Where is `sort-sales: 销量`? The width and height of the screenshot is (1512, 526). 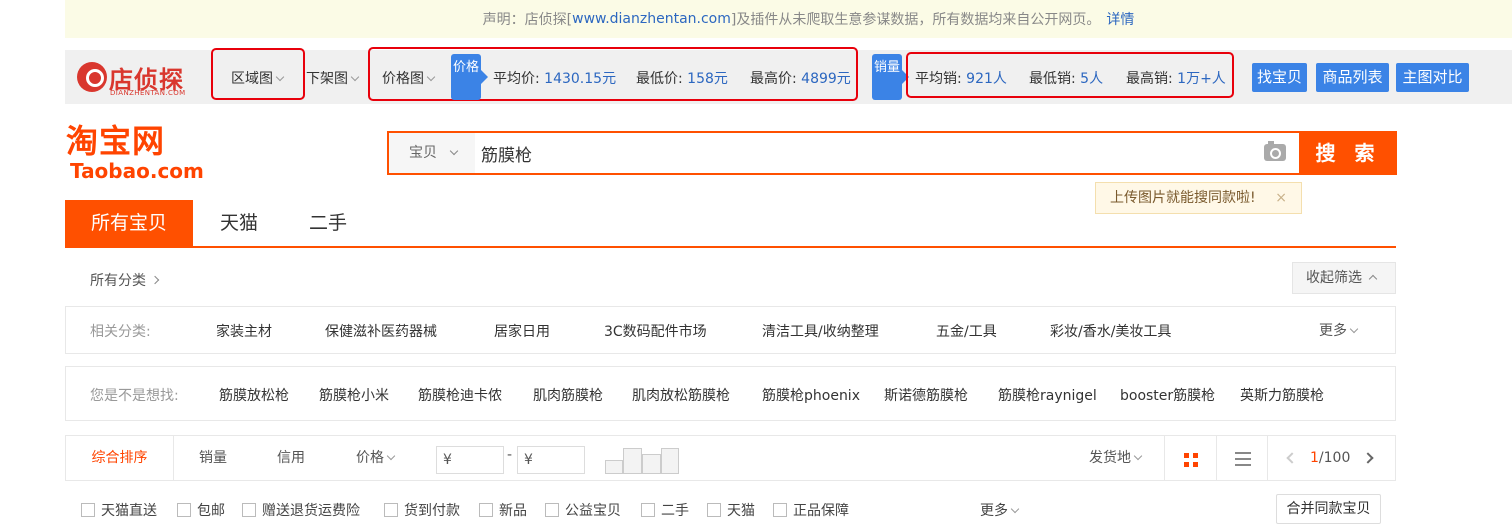 sort-sales: 销量 is located at coordinates (213, 458).